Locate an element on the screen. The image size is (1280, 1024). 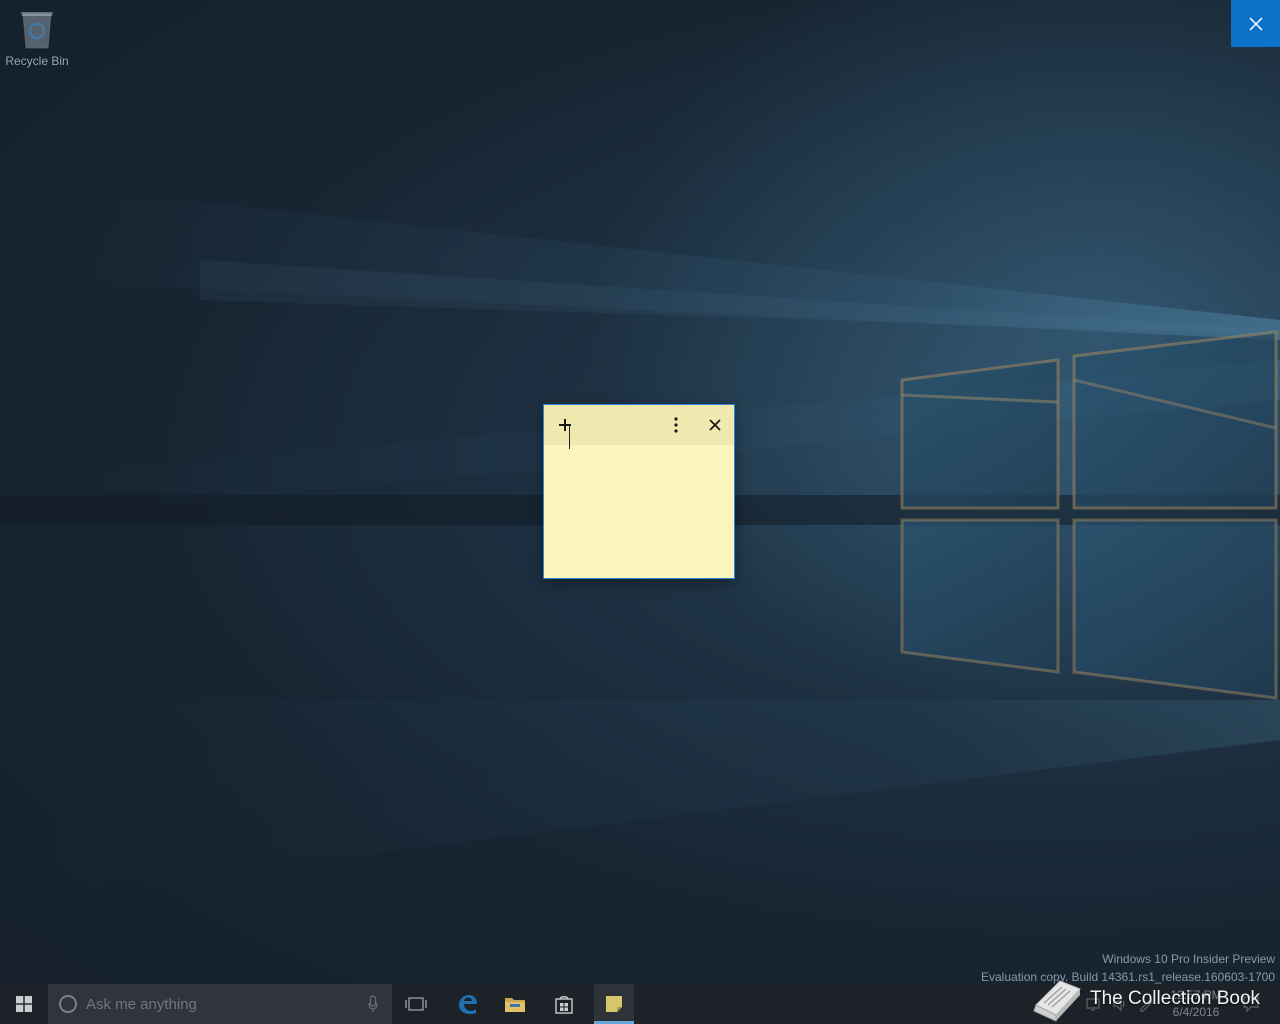
recycle-bin-icon is located at coordinates (37, 28).